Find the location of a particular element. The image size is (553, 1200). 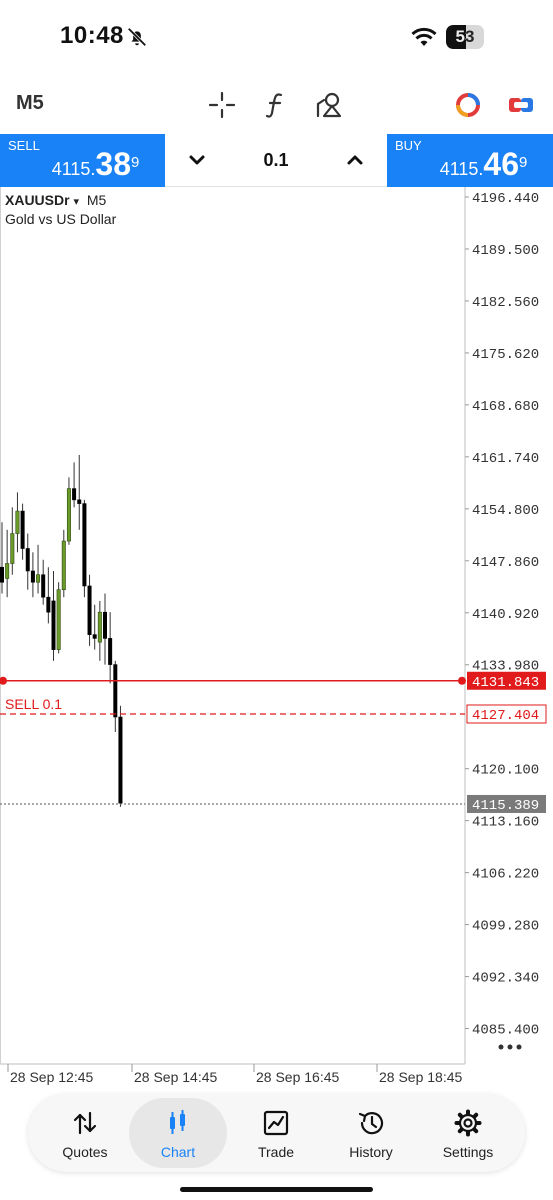

y-tick-label: 4175.620 is located at coordinates (505, 355).